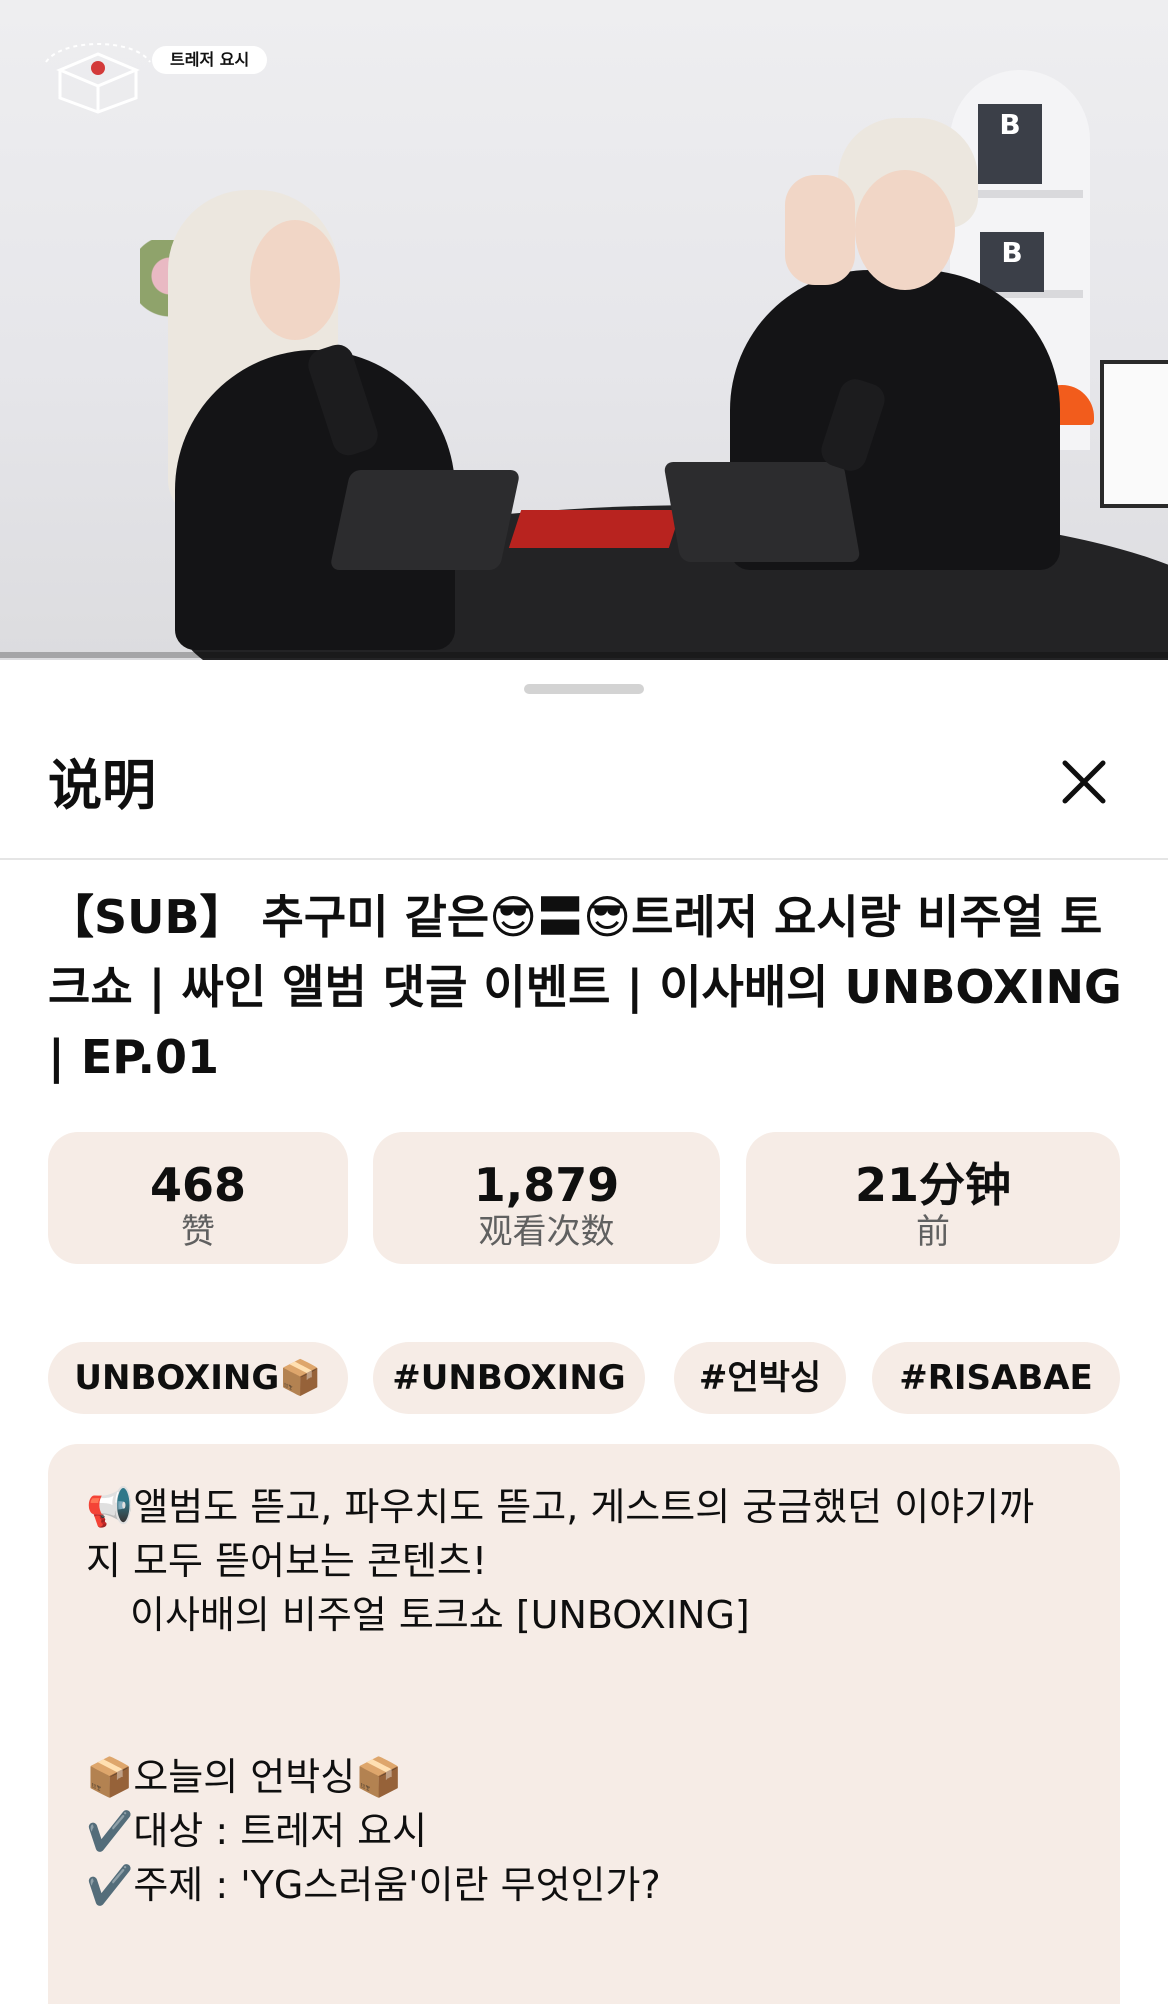 This screenshot has width=1168, height=2004. What do you see at coordinates (244, 1777) in the screenshot?
I see `description-section-title: 📦오늘의 언박싱📦` at bounding box center [244, 1777].